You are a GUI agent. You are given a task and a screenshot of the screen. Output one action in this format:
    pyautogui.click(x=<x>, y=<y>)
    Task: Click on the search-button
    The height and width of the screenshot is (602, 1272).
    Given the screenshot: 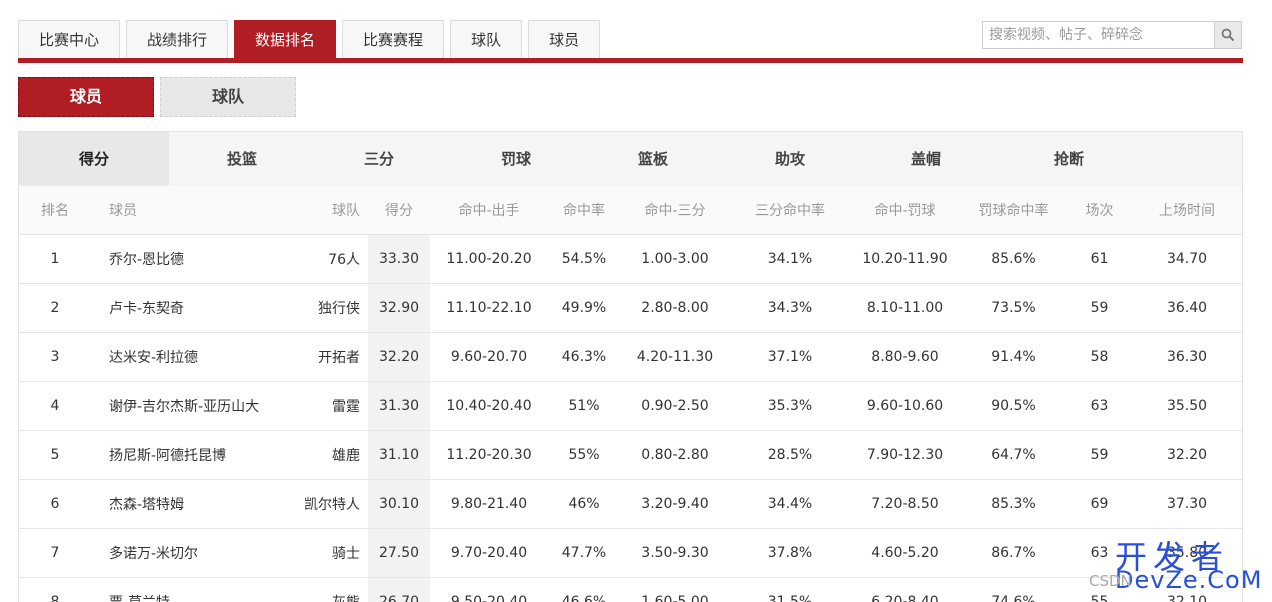 What is the action you would take?
    pyautogui.click(x=1227, y=35)
    